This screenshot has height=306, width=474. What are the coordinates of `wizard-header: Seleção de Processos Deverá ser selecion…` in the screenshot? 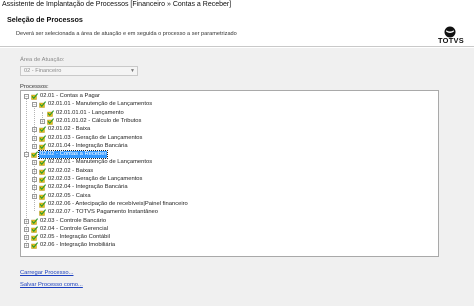 It's located at (237, 28).